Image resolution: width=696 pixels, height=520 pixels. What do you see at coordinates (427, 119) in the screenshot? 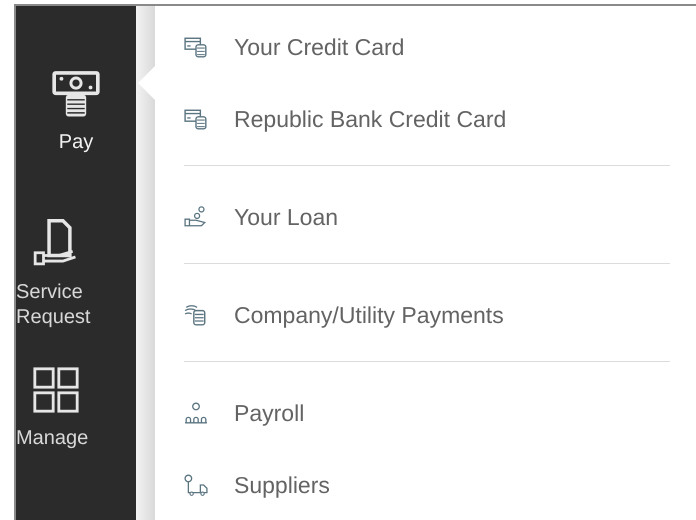
I see `menu-item: Republic Bank Credit Card` at bounding box center [427, 119].